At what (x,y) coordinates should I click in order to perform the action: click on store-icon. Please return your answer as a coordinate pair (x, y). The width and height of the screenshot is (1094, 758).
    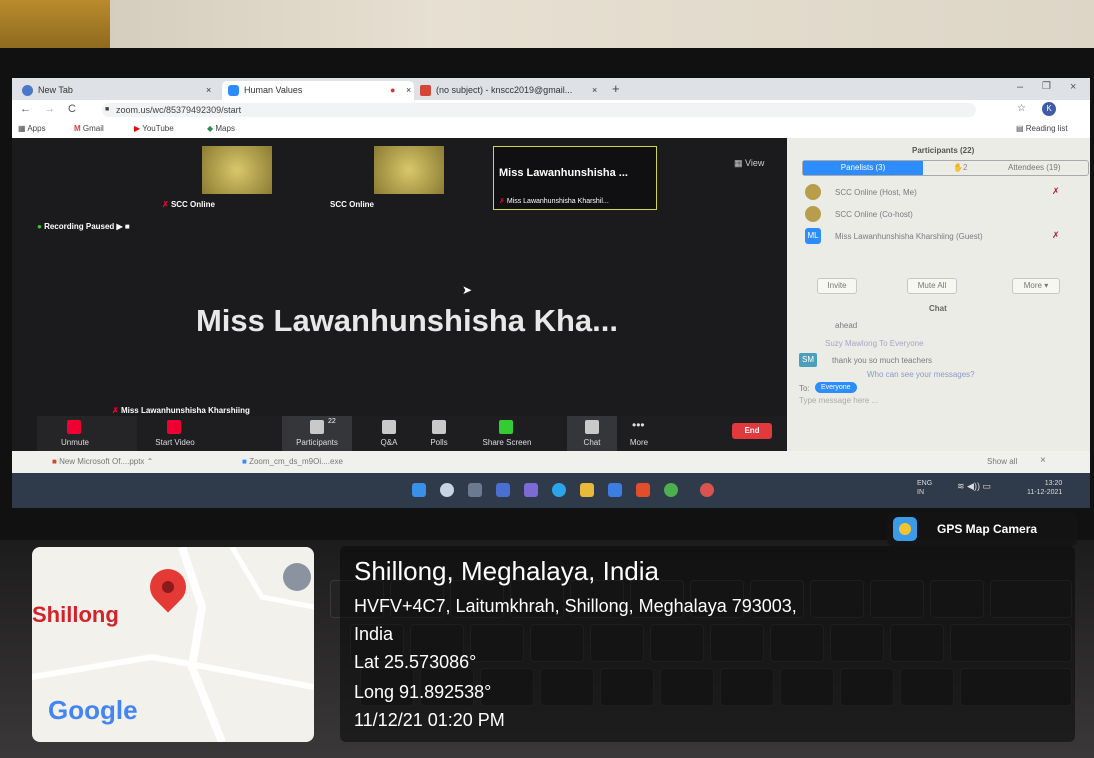
    Looking at the image, I should click on (615, 490).